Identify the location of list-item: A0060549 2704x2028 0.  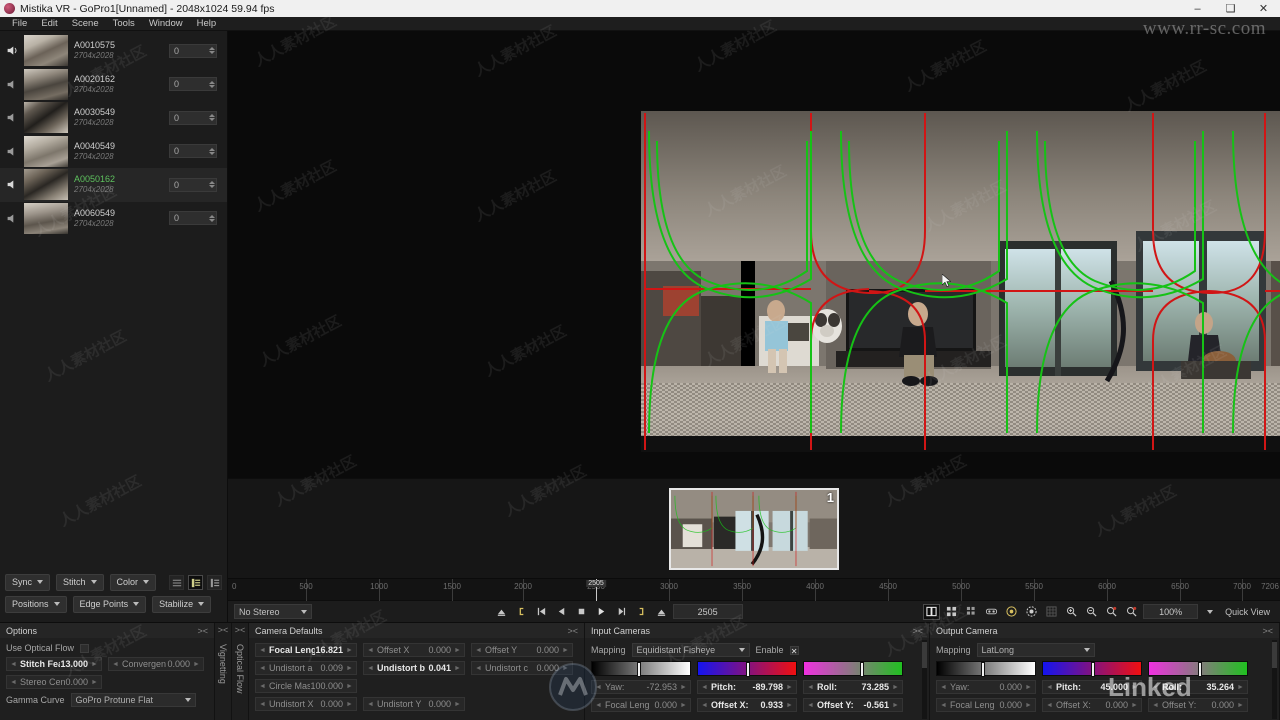
(113, 219).